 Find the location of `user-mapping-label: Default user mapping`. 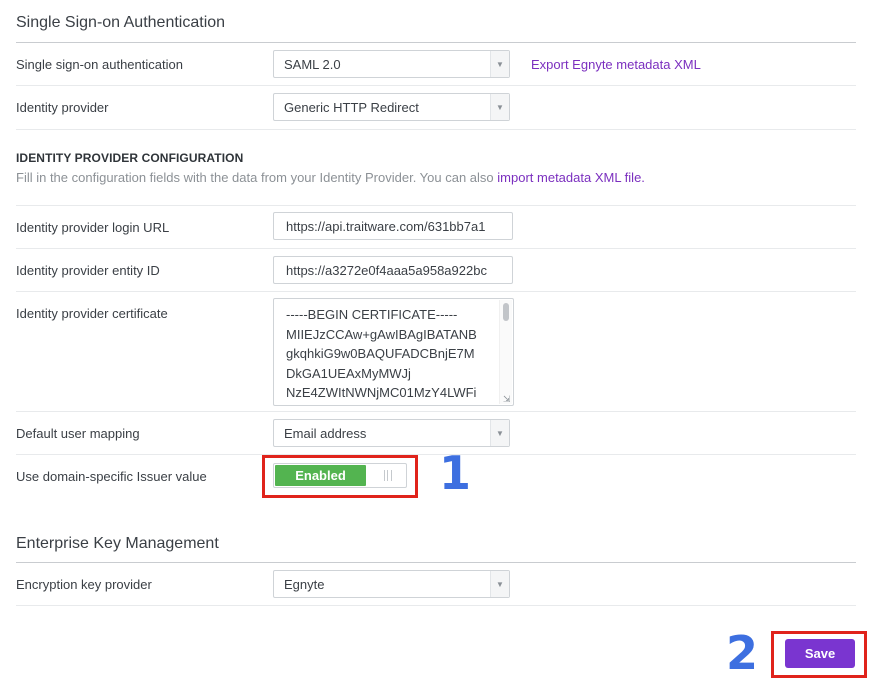

user-mapping-label: Default user mapping is located at coordinates (78, 433).